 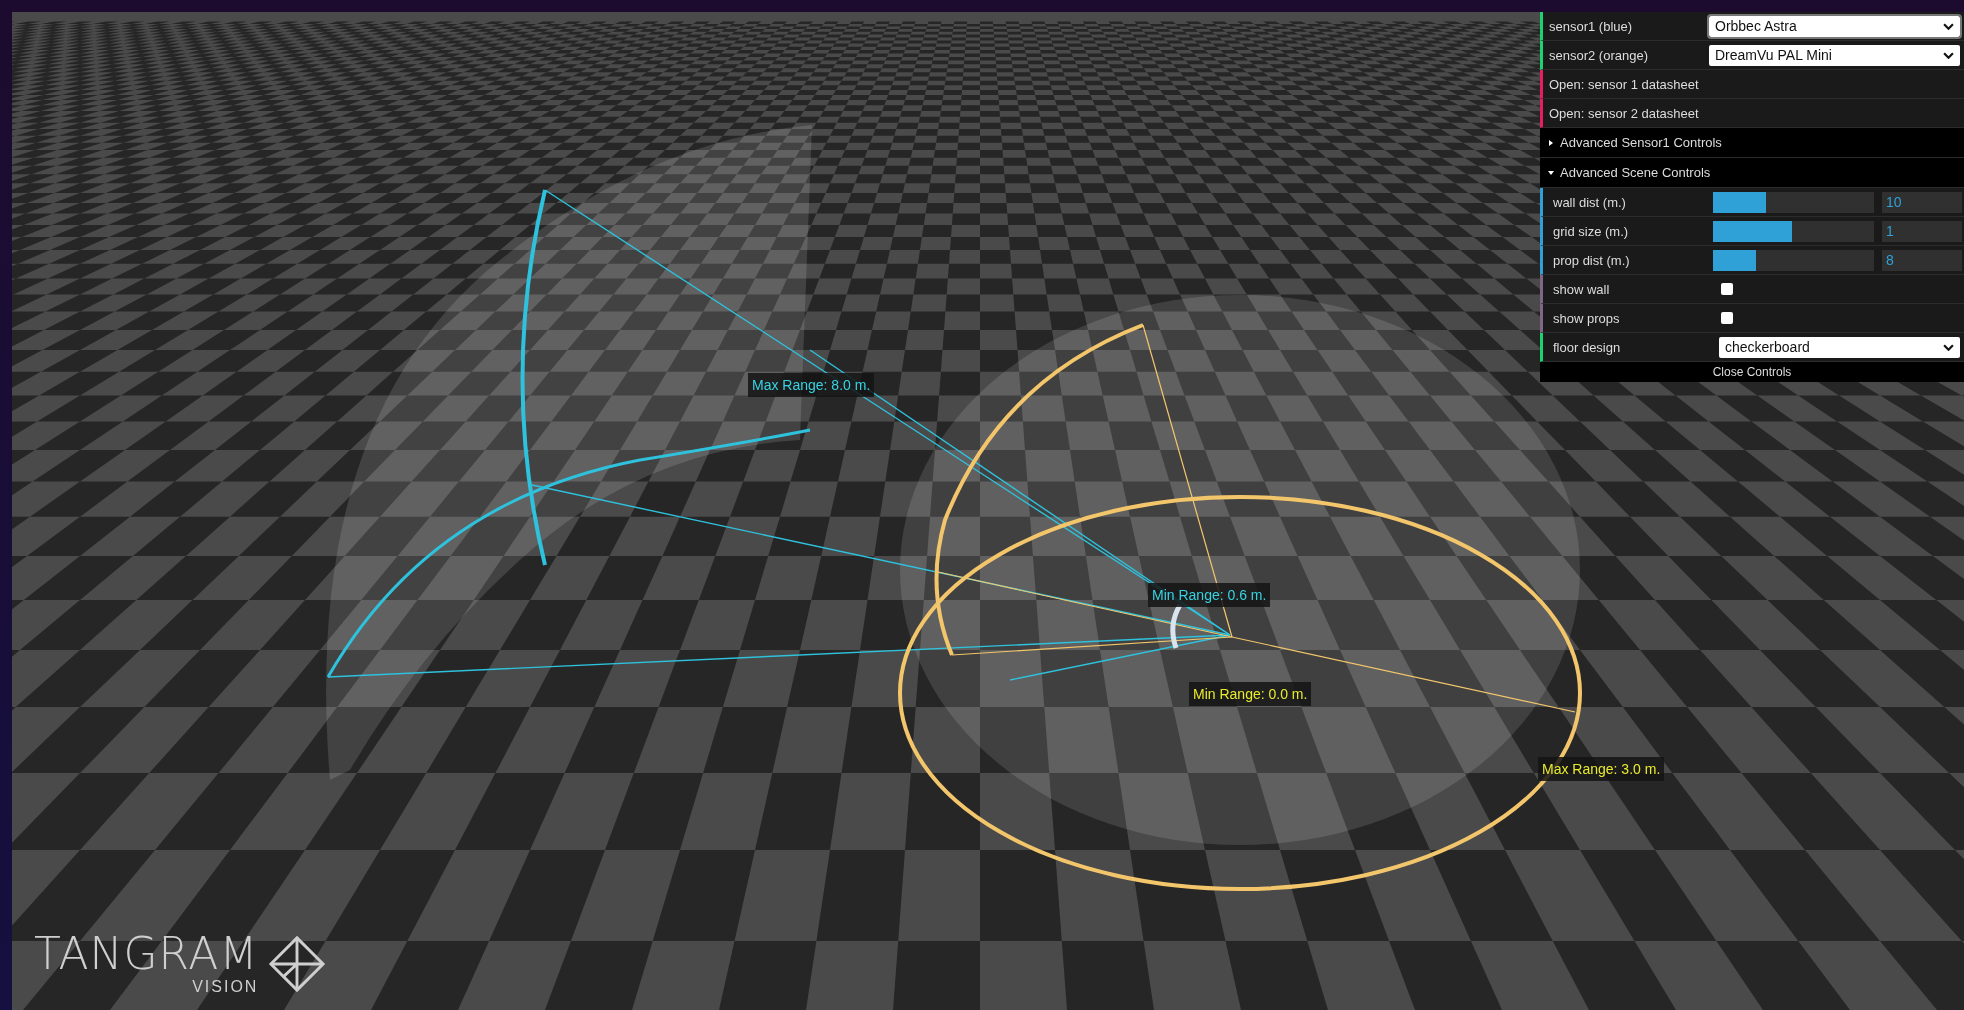 What do you see at coordinates (1922, 231) in the screenshot?
I see `number-field: 1` at bounding box center [1922, 231].